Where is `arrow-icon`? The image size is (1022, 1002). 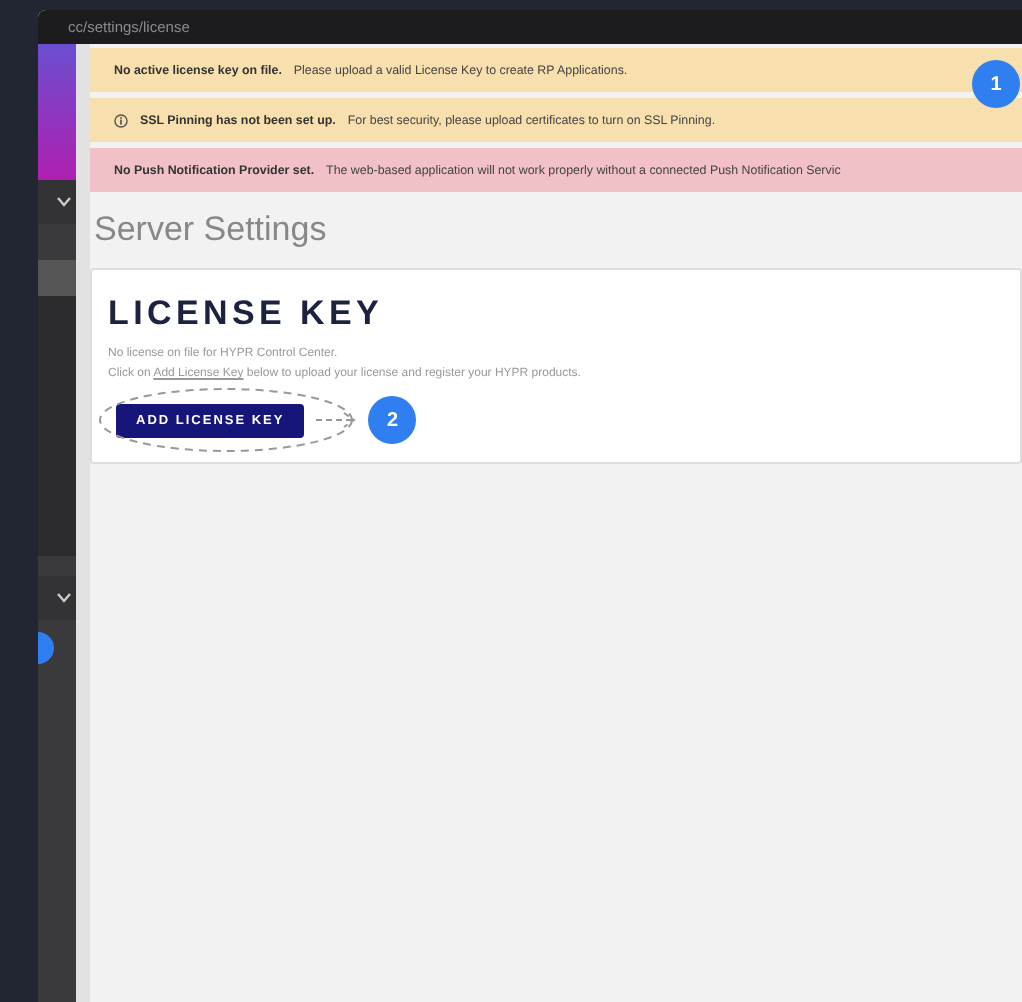 arrow-icon is located at coordinates (338, 420).